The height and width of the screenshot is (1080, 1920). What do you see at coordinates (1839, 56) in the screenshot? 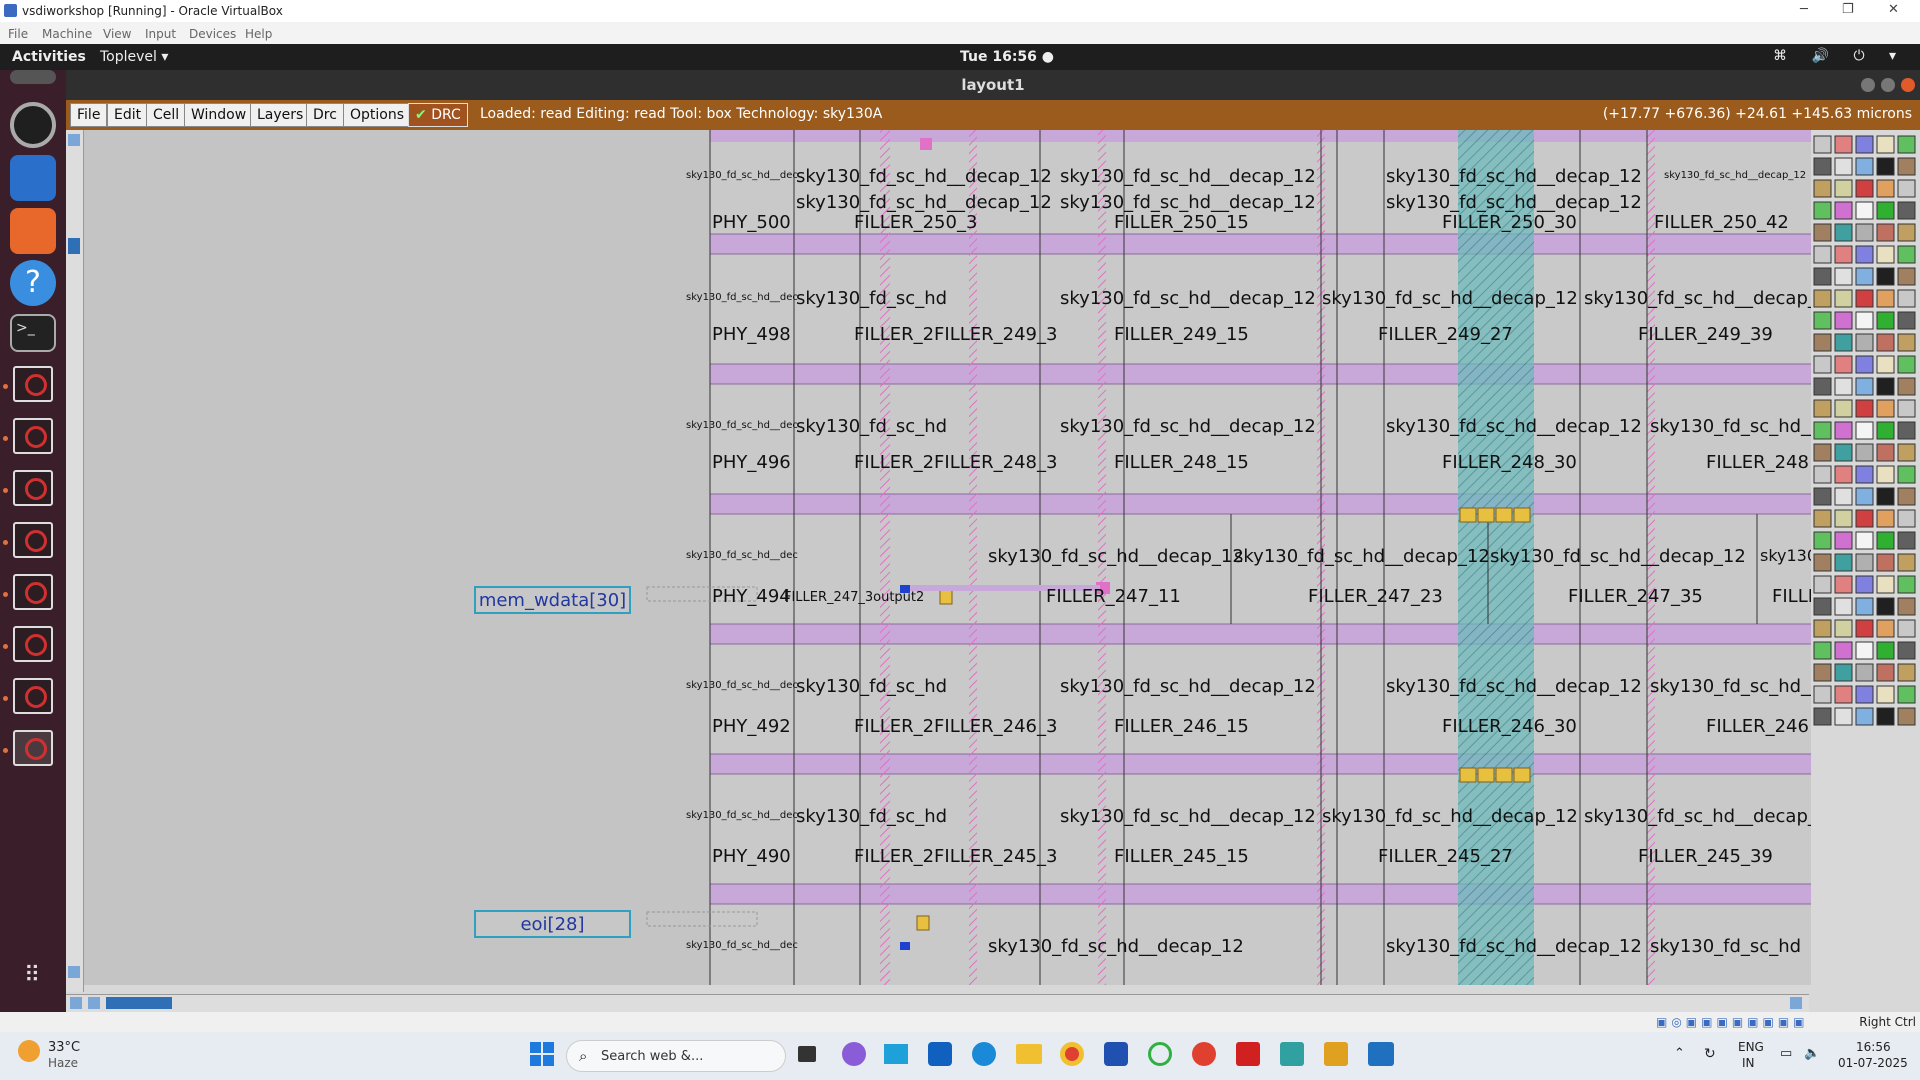
I see `system-tray-icons: ⌘ 🔊 ⏻ ▾` at bounding box center [1839, 56].